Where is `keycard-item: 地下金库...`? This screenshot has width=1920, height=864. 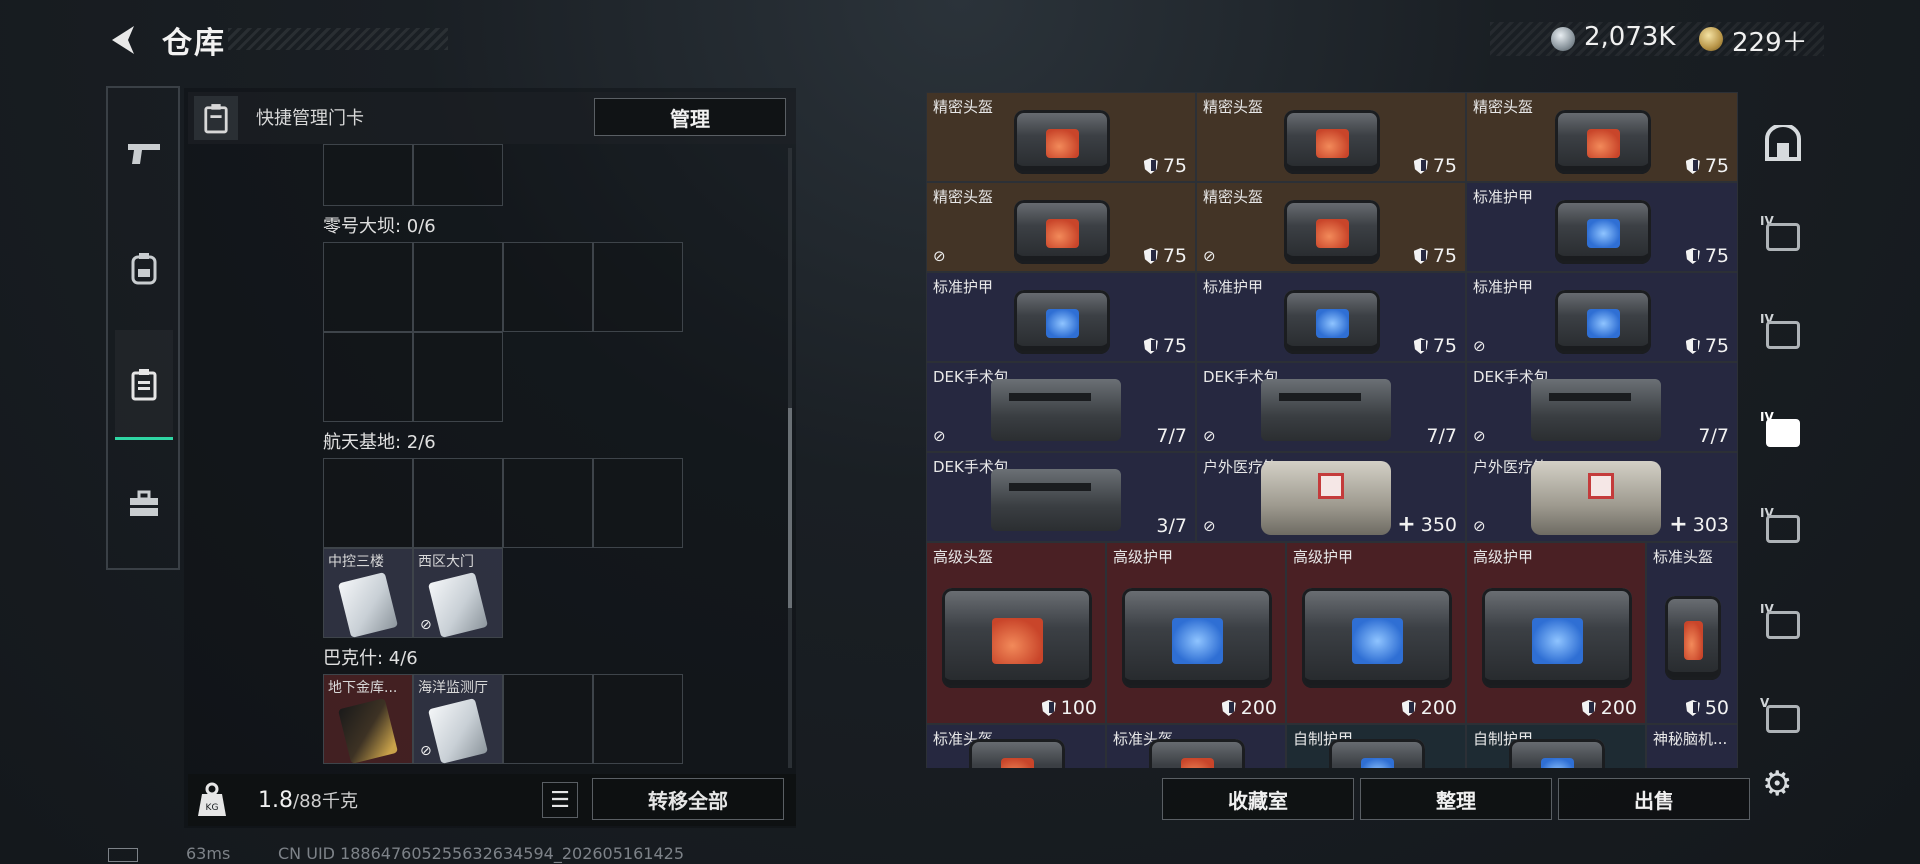
keycard-item: 地下金库... is located at coordinates (368, 719).